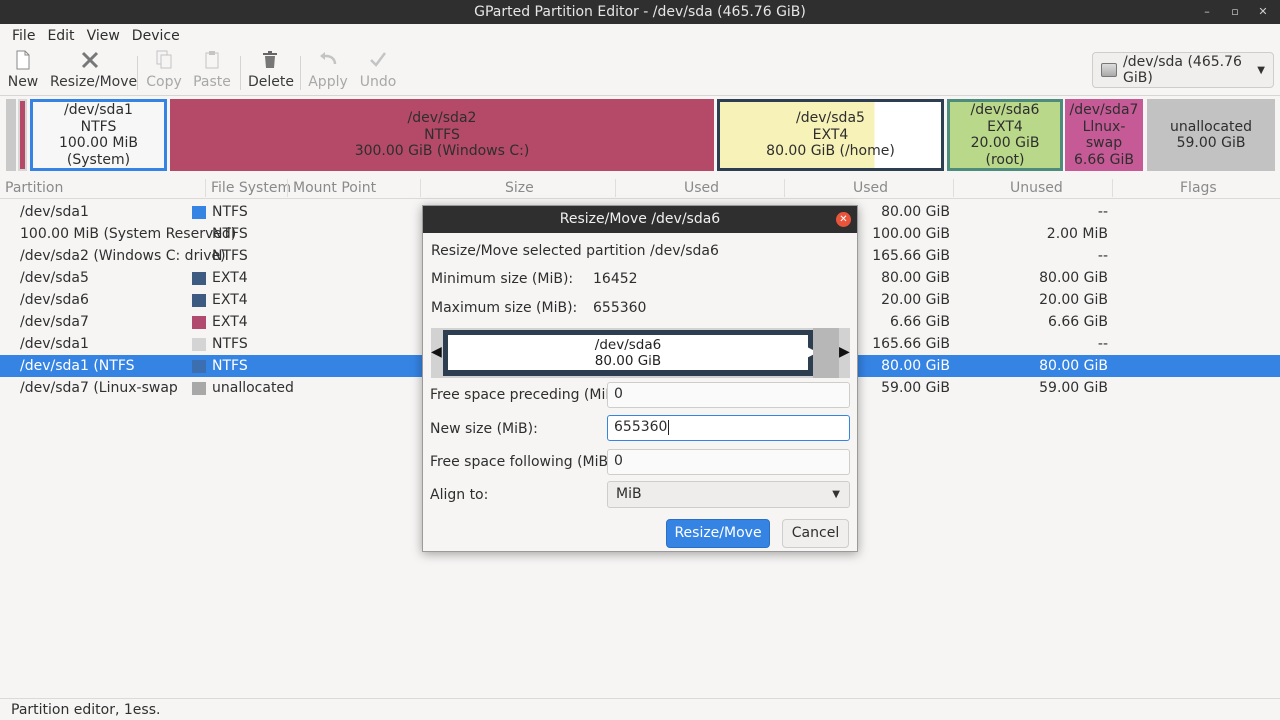 This screenshot has width=1280, height=720. What do you see at coordinates (156, 36) in the screenshot?
I see `menu-device: Device` at bounding box center [156, 36].